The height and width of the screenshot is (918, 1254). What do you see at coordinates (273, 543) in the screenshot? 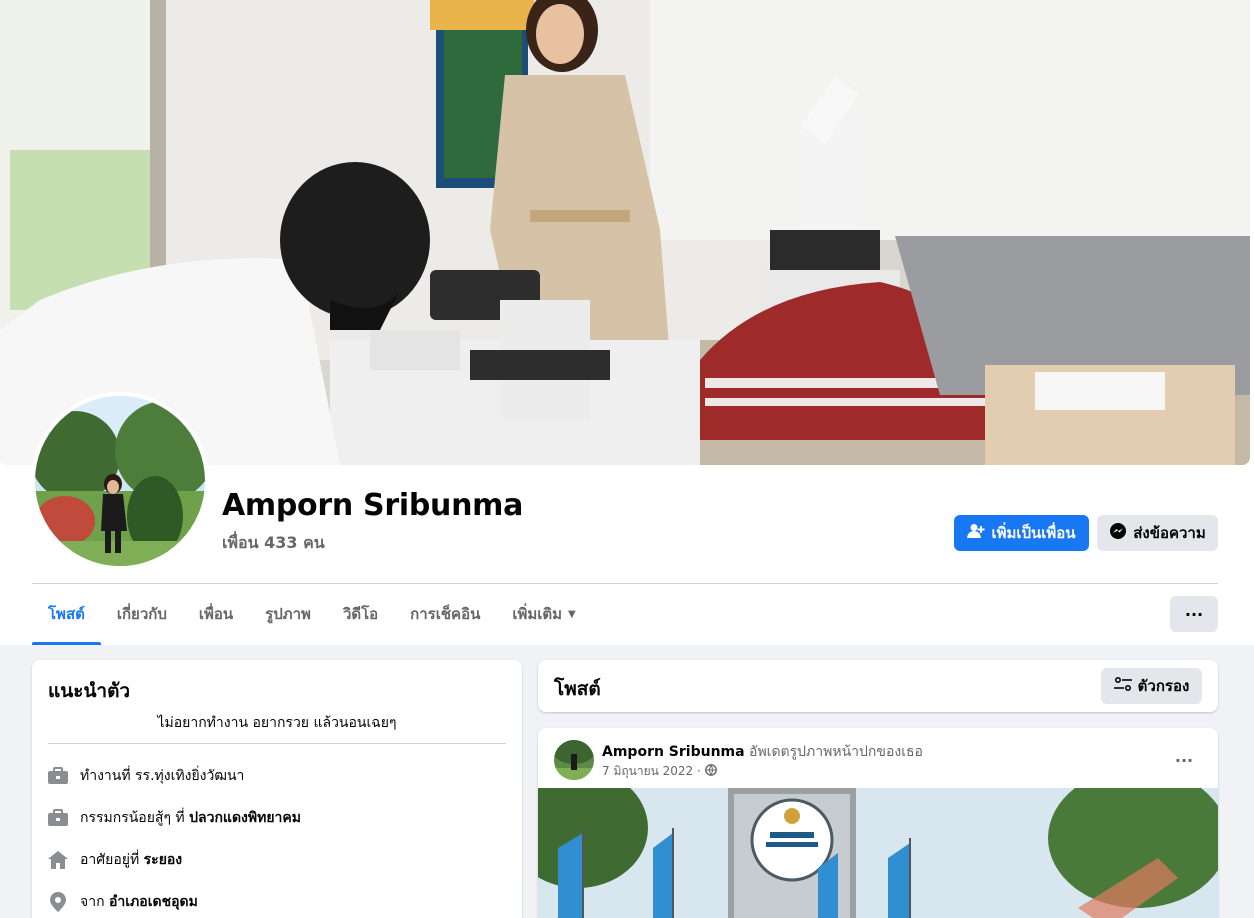
I see `friend-count: เพื่อน 433 คน` at bounding box center [273, 543].